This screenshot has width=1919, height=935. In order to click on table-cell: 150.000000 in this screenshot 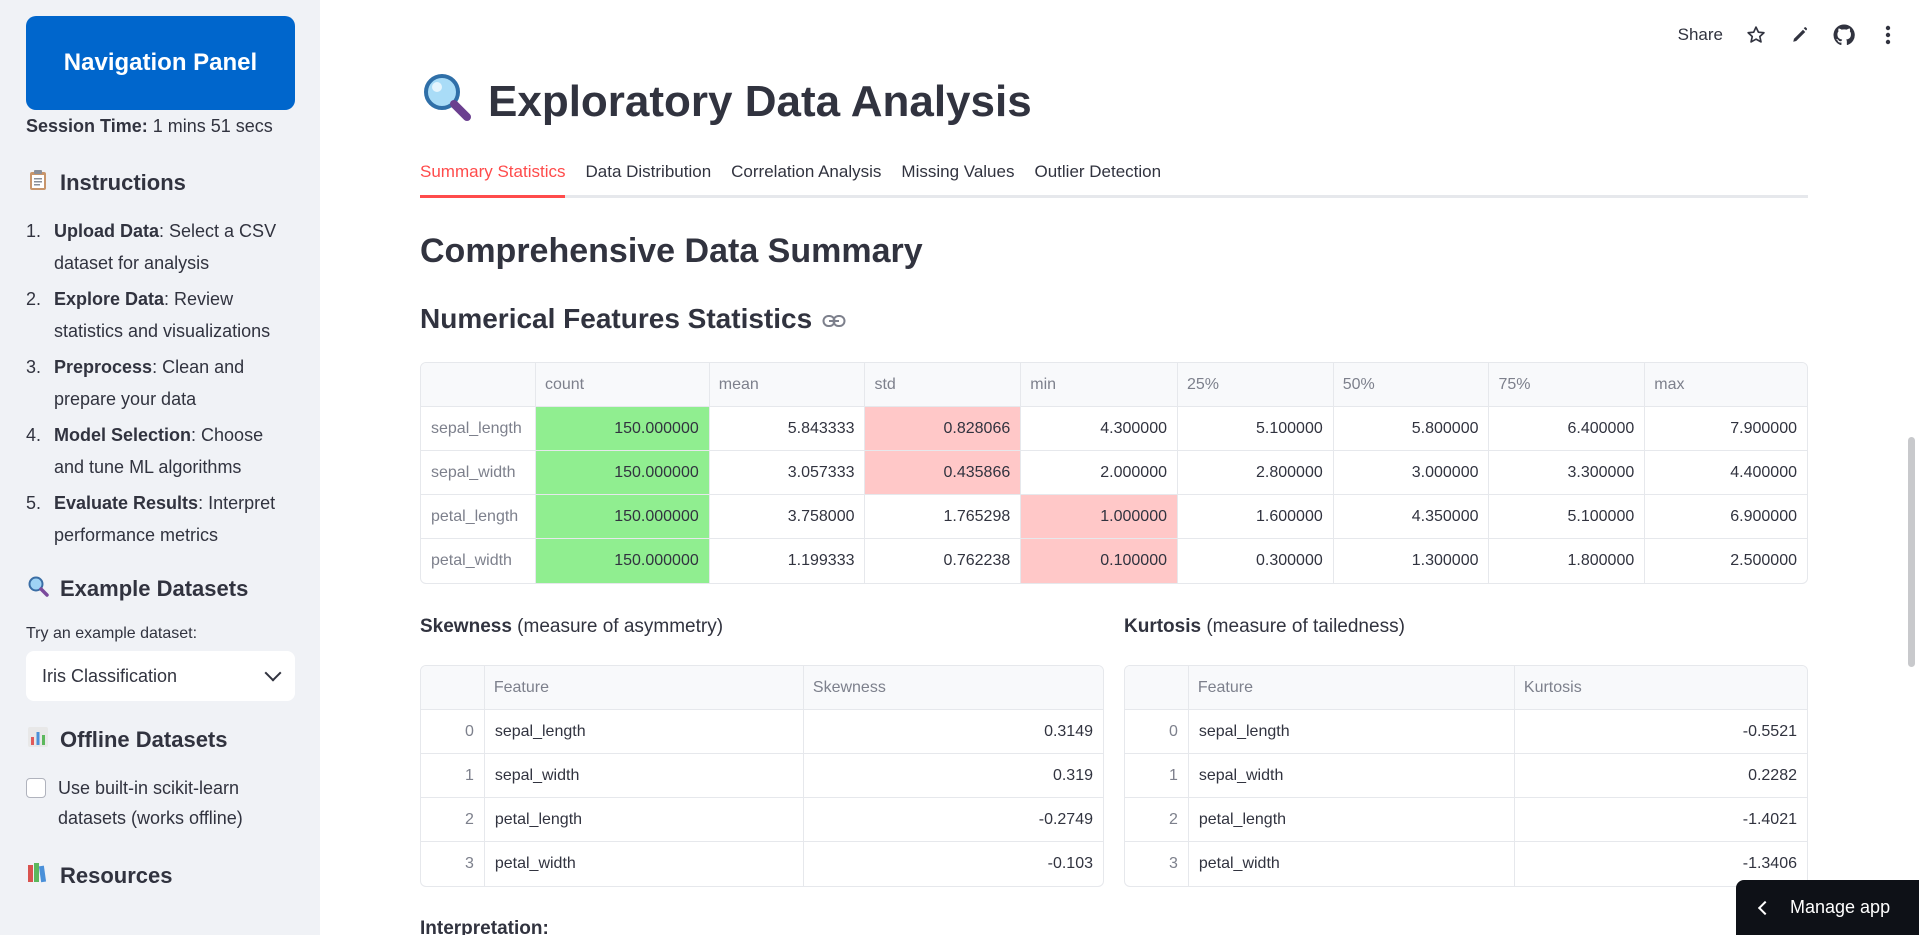, I will do `click(622, 473)`.